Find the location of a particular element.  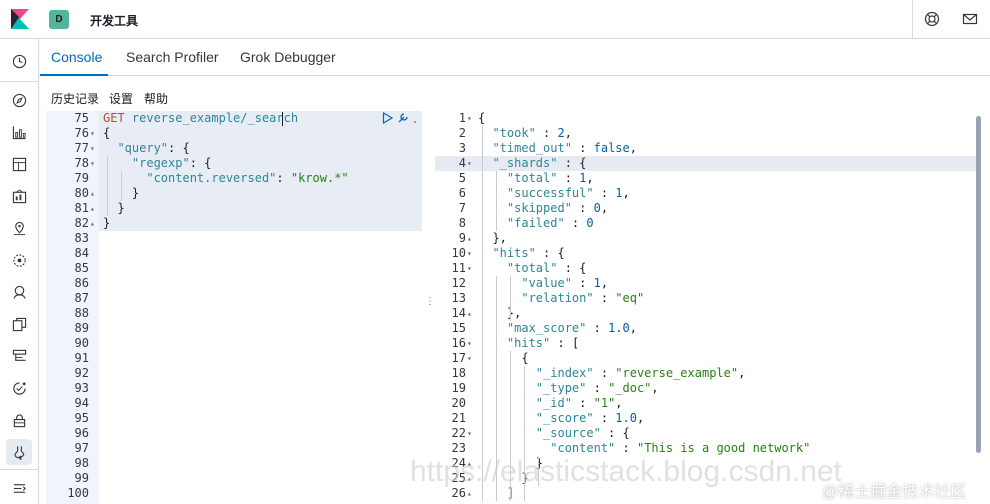

tab-grok-debugger: Grok Debugger is located at coordinates (288, 57).